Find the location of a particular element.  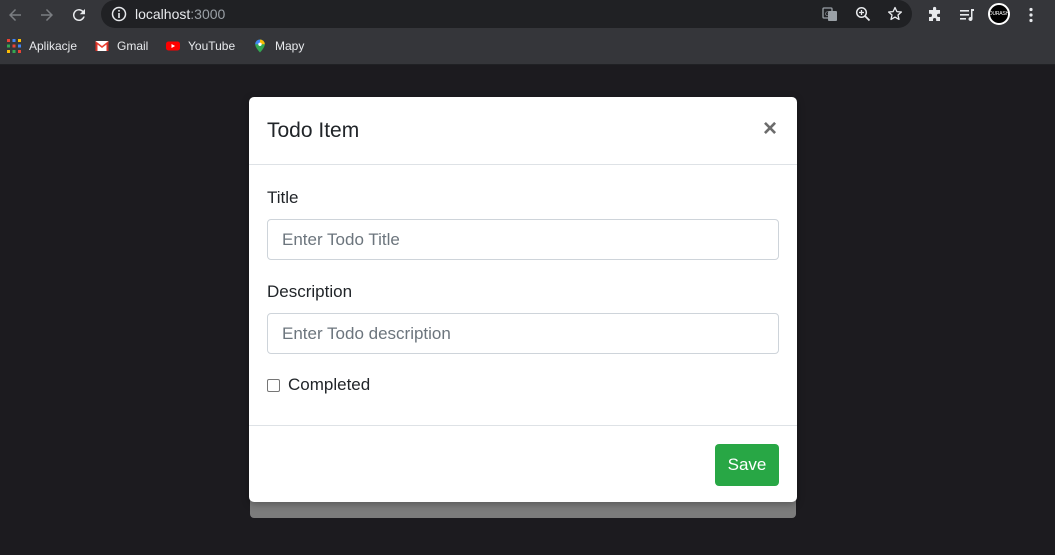

bookmark-star-icon is located at coordinates (895, 14).